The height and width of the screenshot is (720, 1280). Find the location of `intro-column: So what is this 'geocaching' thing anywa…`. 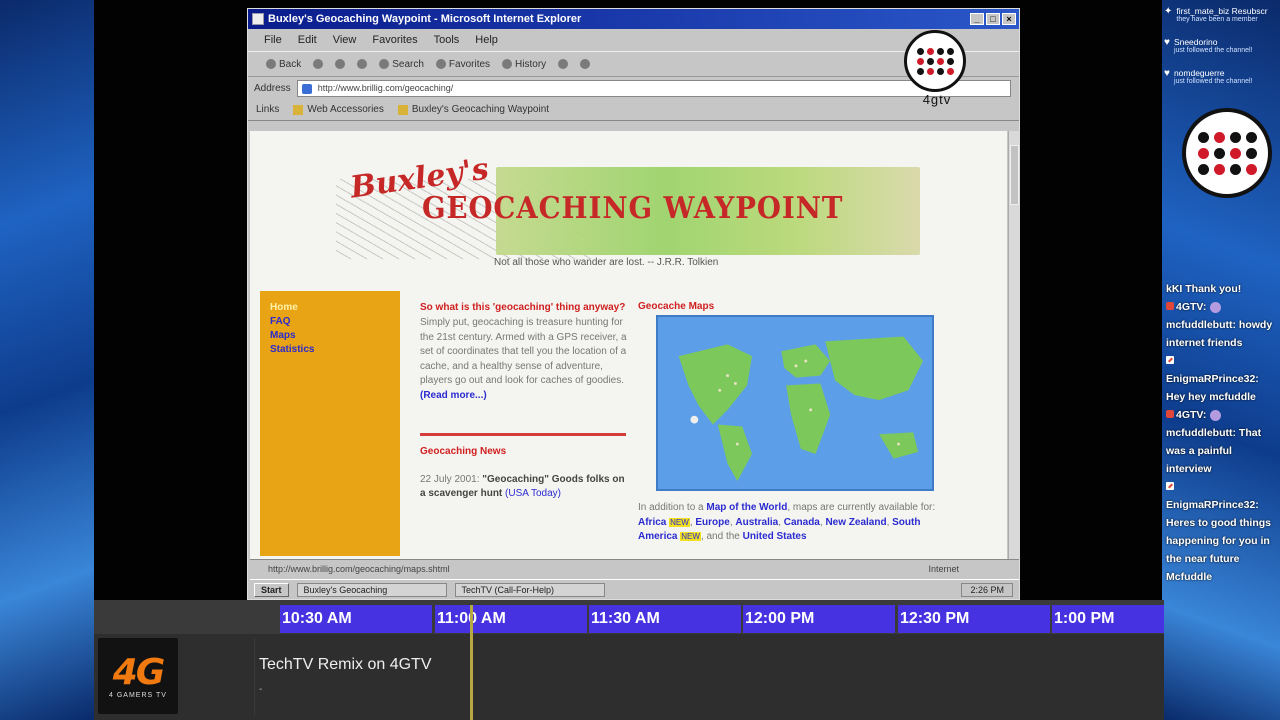

intro-column: So what is this 'geocaching' thing anywa… is located at coordinates (525, 401).